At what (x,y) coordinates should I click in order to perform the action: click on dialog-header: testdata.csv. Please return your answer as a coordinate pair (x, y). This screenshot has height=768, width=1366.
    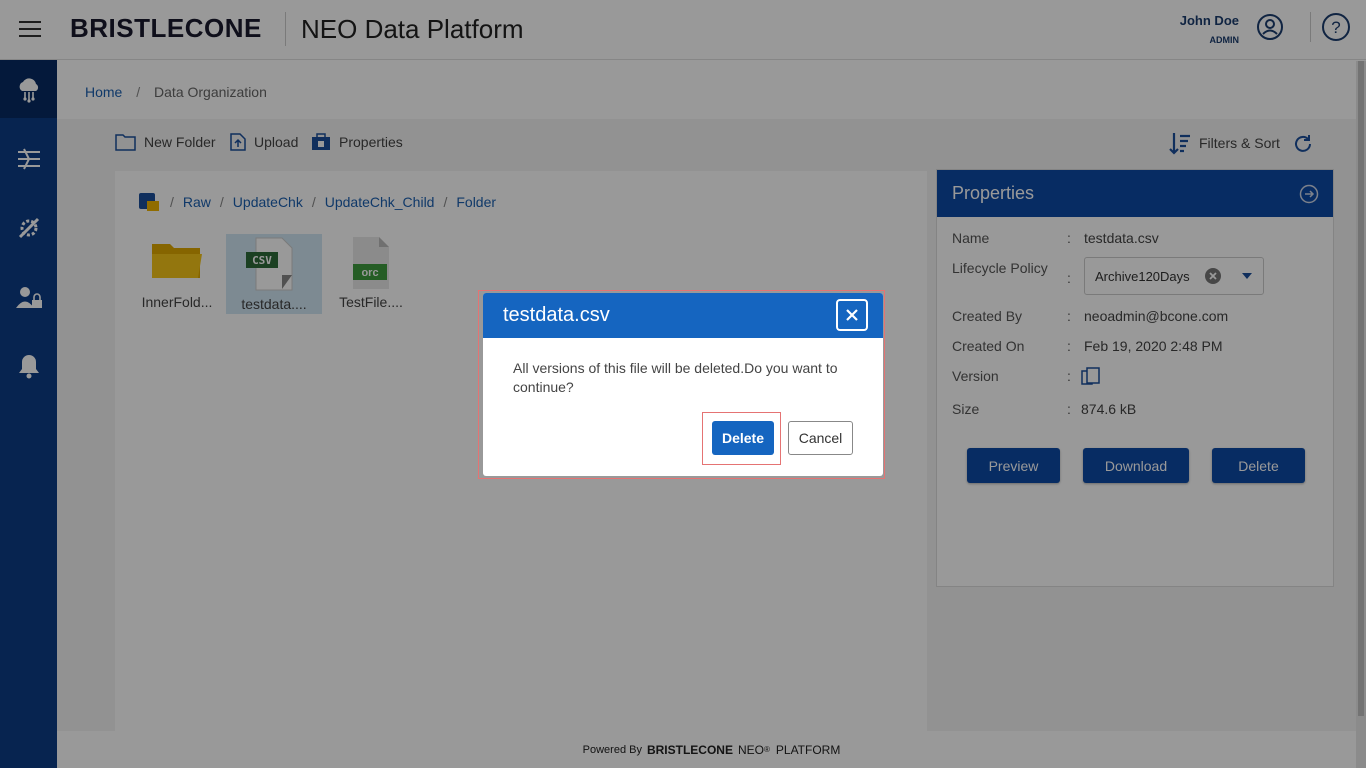
    Looking at the image, I should click on (683, 315).